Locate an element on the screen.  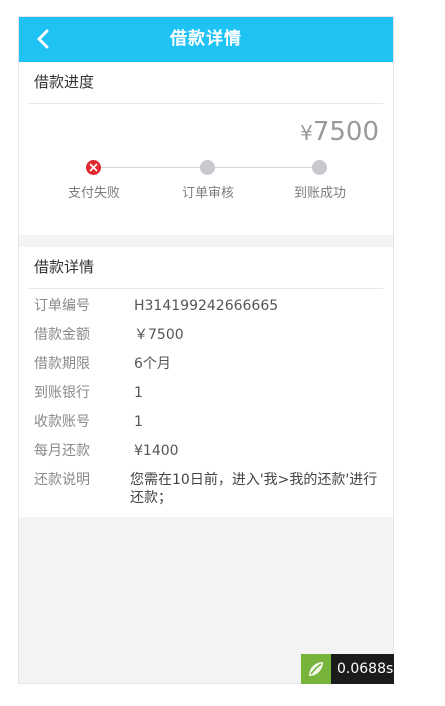
page-title: 借款详情 is located at coordinates (206, 39).